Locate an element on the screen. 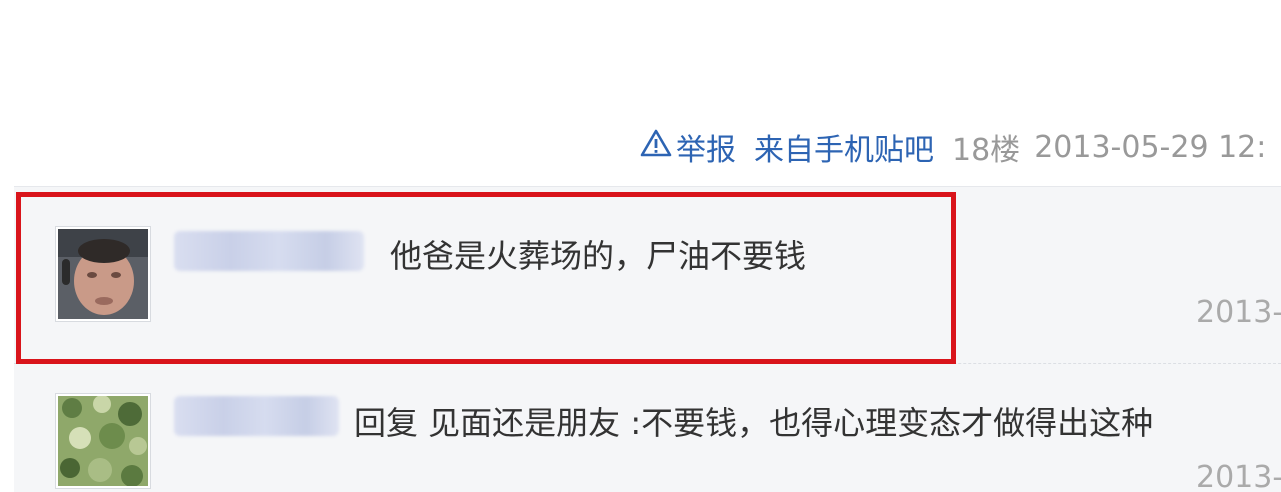 The width and height of the screenshot is (1281, 492). post-timestamp: 2013-05-29 12: is located at coordinates (1150, 147).